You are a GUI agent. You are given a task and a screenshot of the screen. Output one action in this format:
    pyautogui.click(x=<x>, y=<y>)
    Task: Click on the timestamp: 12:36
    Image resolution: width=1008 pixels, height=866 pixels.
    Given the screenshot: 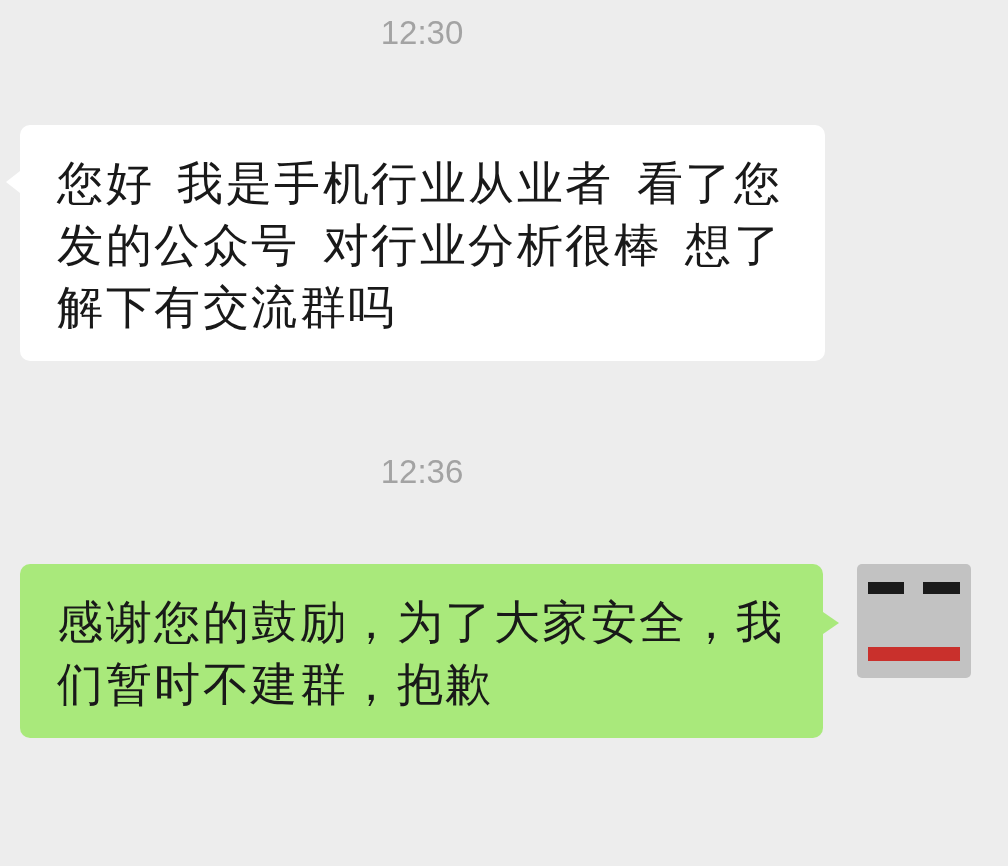 What is the action you would take?
    pyautogui.click(x=422, y=472)
    